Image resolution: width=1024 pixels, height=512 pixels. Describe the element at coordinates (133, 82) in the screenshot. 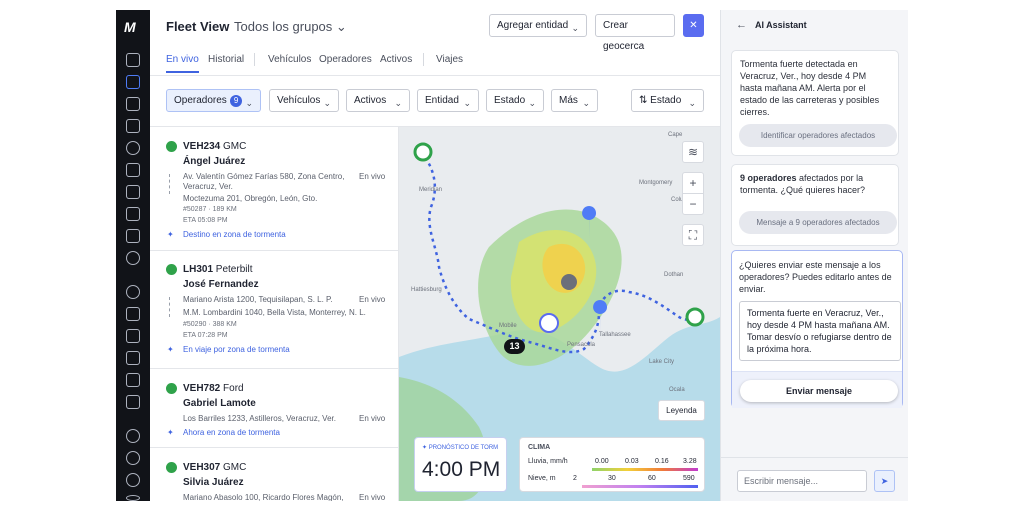

I see `map-icon` at that location.